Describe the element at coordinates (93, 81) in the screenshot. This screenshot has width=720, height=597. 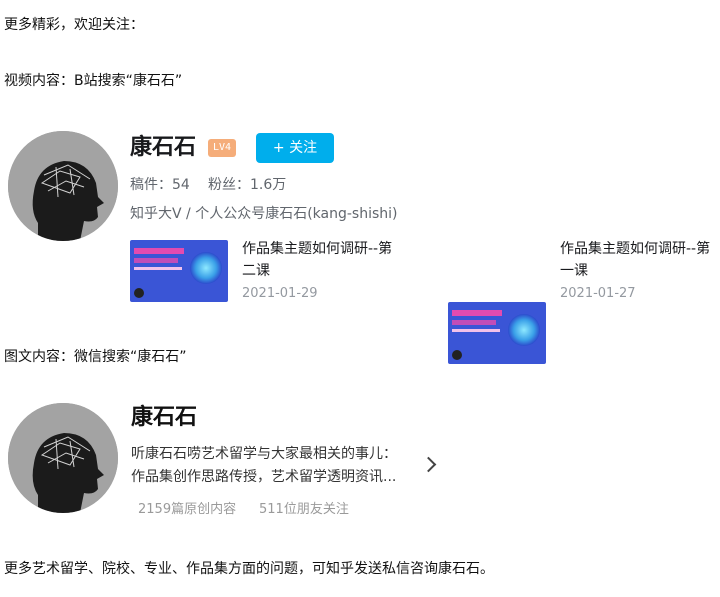
I see `video-source-label: 视频内容：B站搜索“康石石”` at that location.